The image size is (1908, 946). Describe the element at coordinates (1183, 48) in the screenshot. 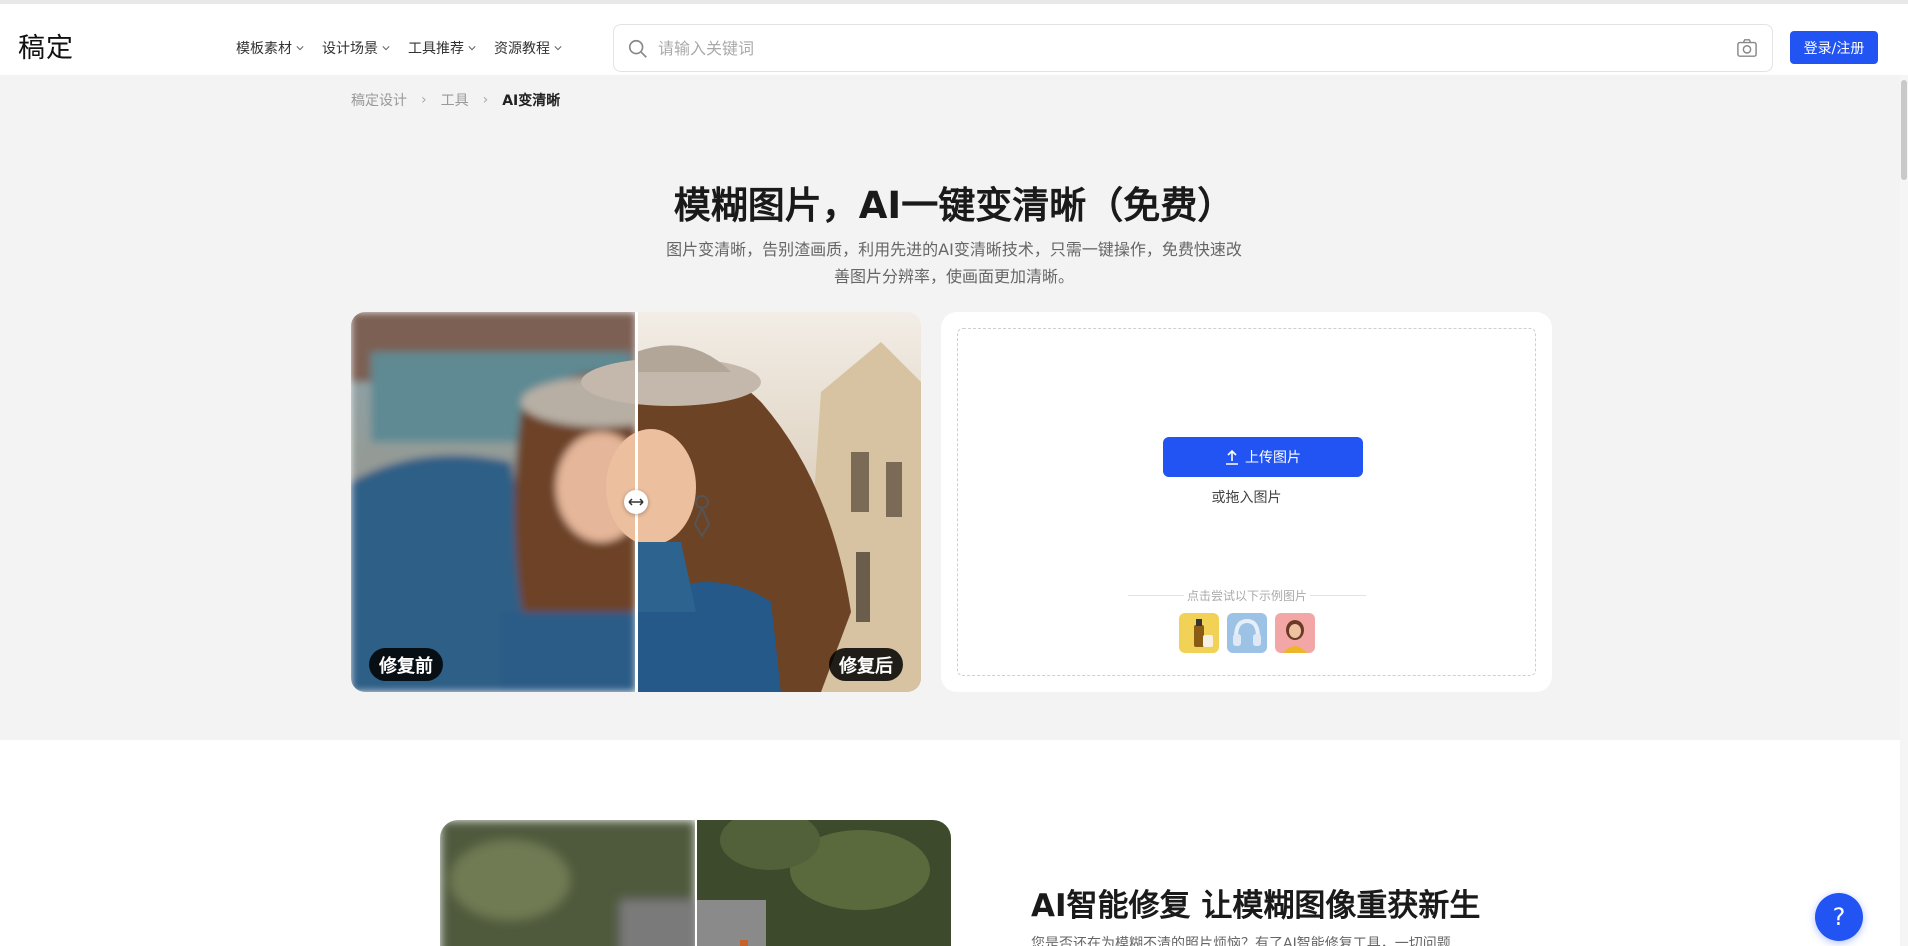

I see `search-input` at that location.